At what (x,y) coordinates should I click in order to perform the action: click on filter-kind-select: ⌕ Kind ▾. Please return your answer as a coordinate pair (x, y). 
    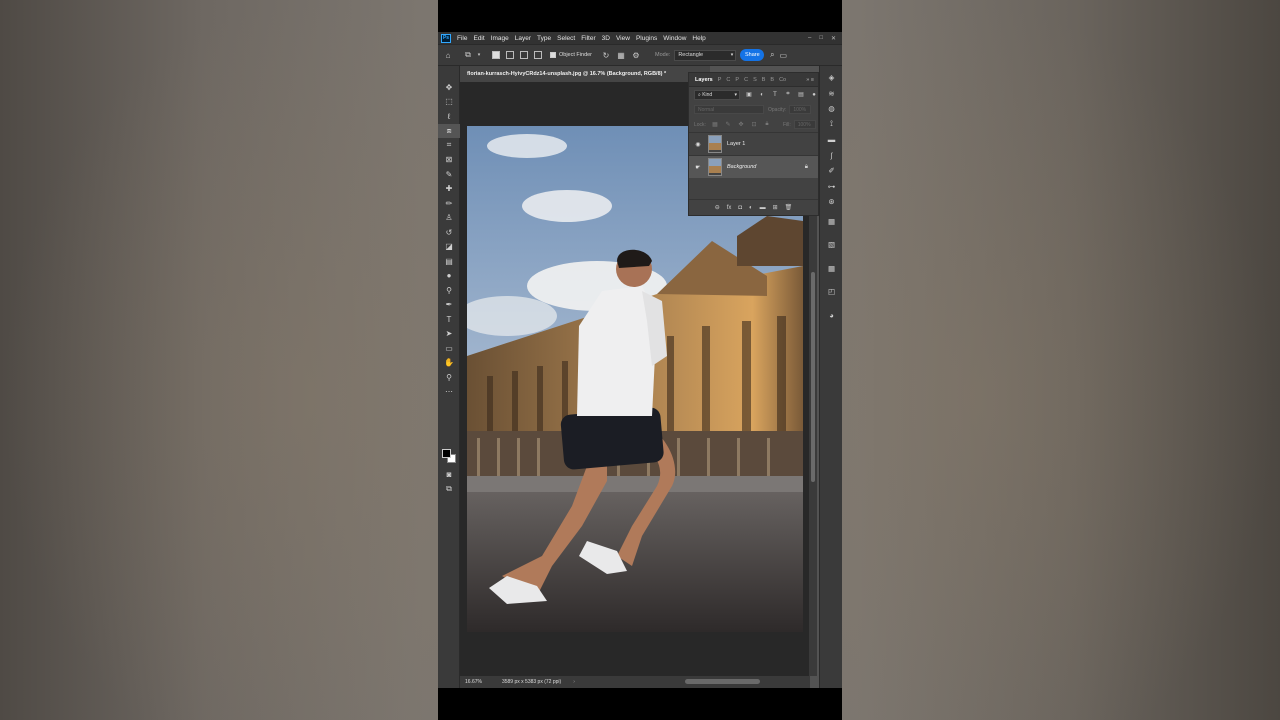
    Looking at the image, I should click on (717, 94).